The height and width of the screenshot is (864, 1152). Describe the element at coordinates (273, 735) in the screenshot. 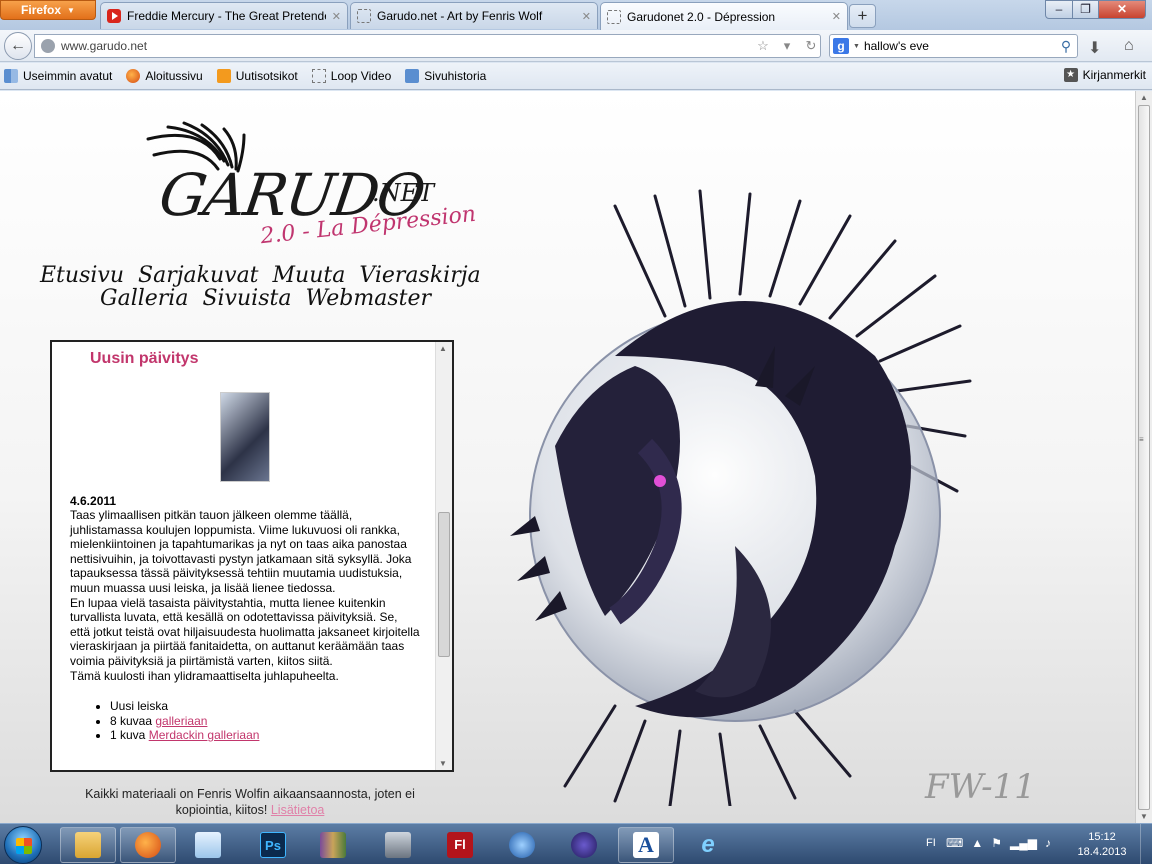

I see `list-item: 1 kuva Merdackin galleriaan` at that location.